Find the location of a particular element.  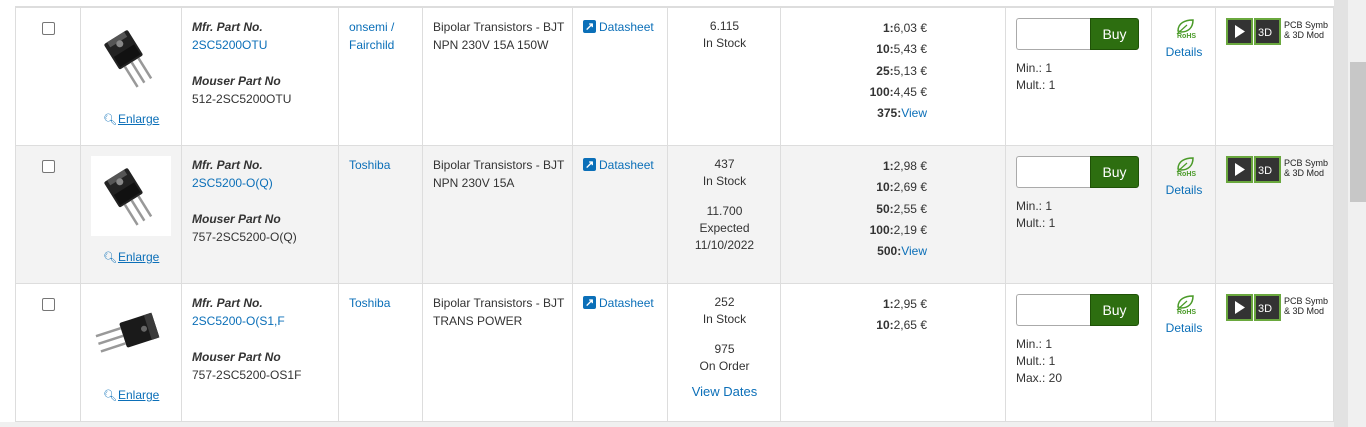

price-break-price: 6,03 € is located at coordinates (910, 28).